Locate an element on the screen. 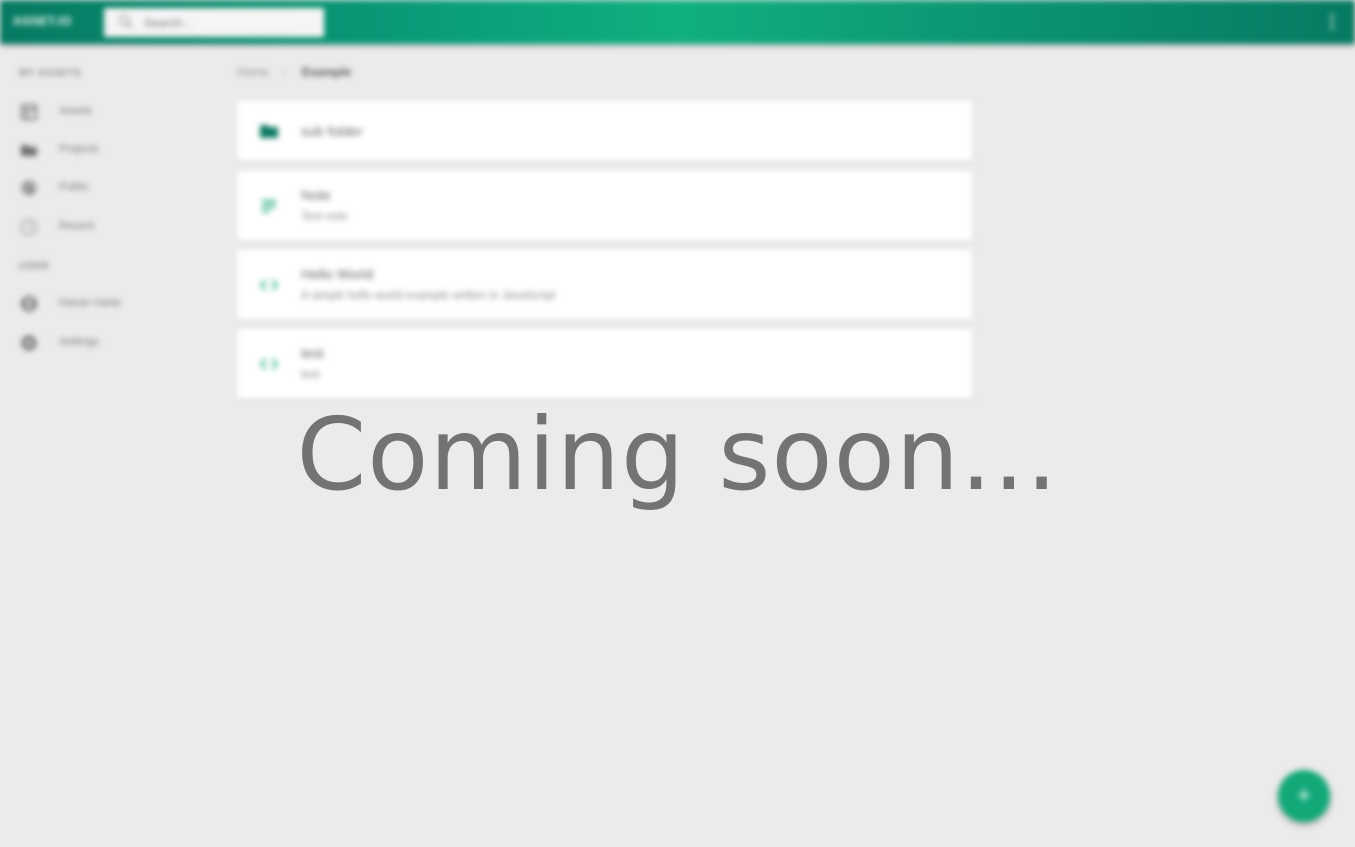 The height and width of the screenshot is (847, 1355). item-title: Hello World is located at coordinates (337, 274).